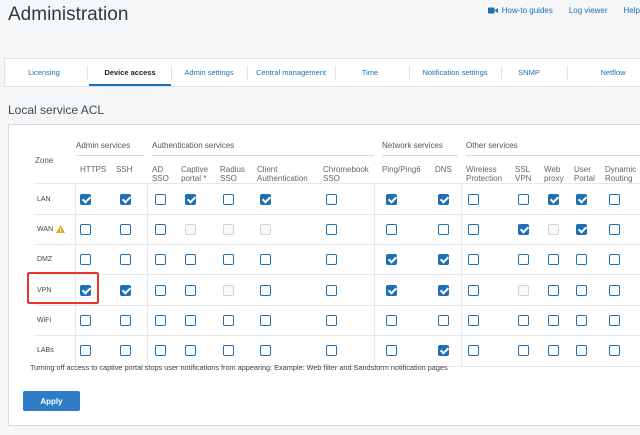 The image size is (640, 435). Describe the element at coordinates (473, 259) in the screenshot. I see `checkbox-dmz-wireless-protection` at that location.